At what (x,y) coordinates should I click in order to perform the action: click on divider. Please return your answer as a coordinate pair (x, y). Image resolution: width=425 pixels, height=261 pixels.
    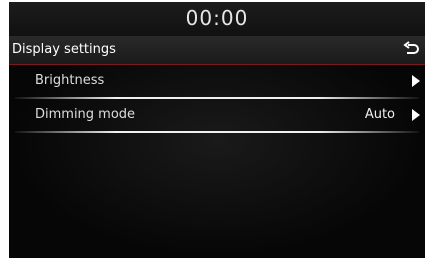
    Looking at the image, I should click on (217, 132).